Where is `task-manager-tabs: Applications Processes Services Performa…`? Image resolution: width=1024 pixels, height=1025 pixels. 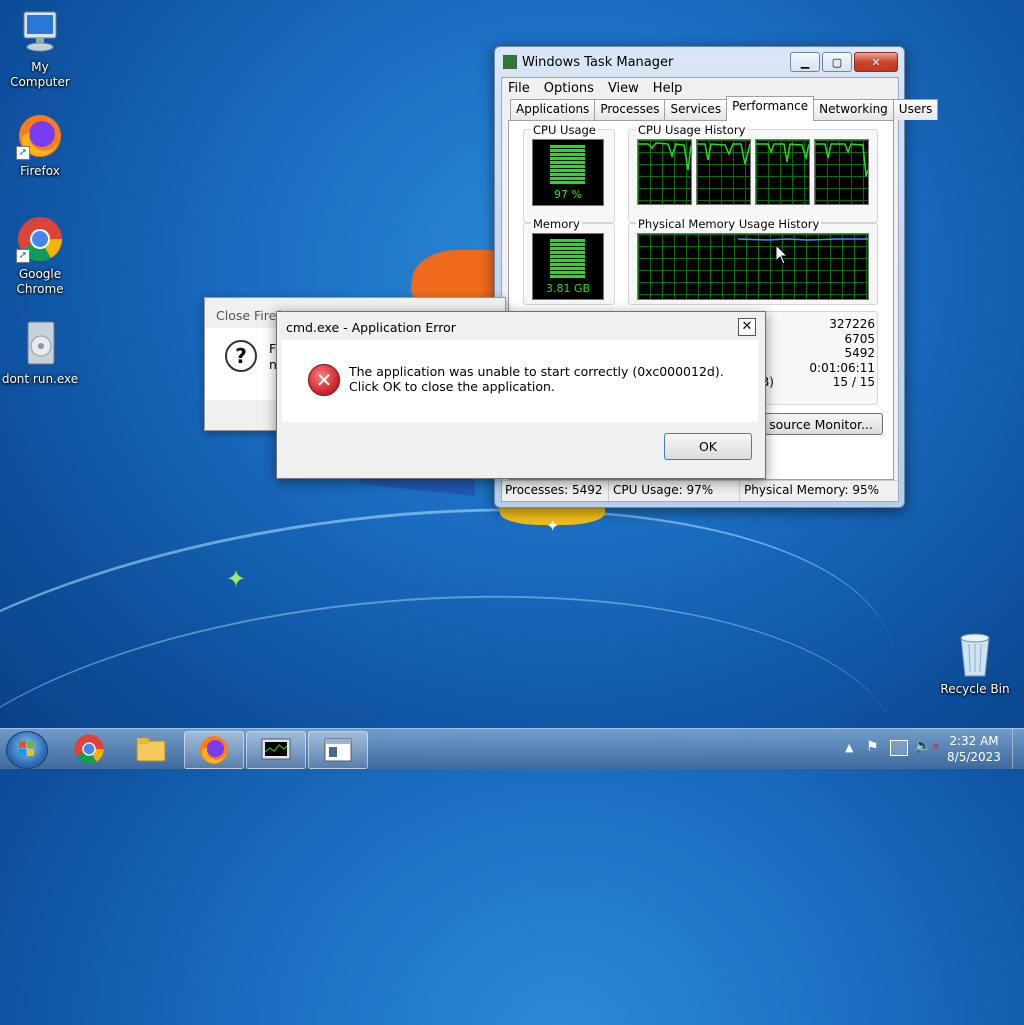 task-manager-tabs: Applications Processes Services Performa… is located at coordinates (720, 108).